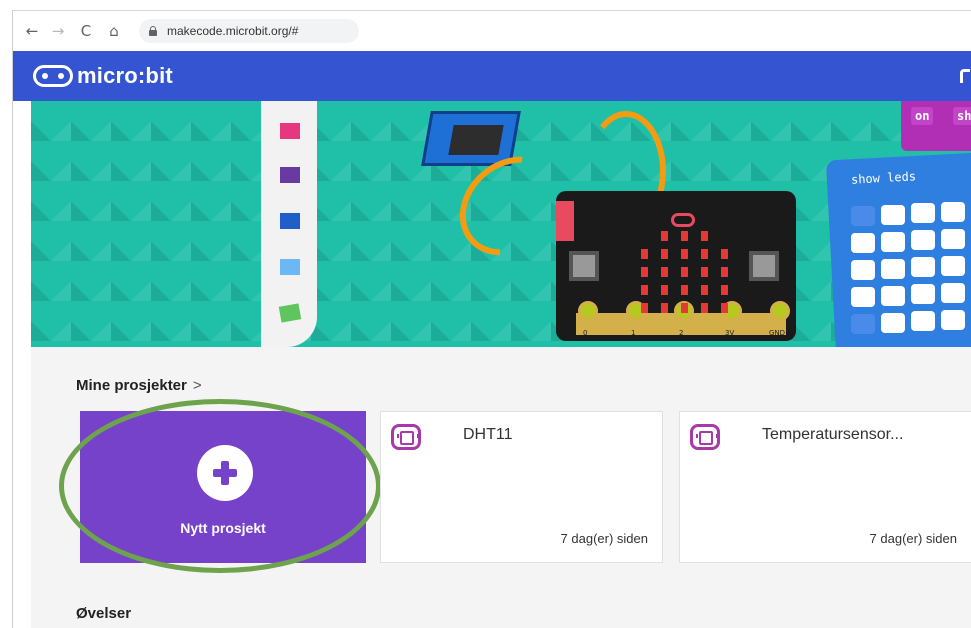  I want to click on project-card: Temperatursensor... 7 dag(er) siden, so click(825, 487).